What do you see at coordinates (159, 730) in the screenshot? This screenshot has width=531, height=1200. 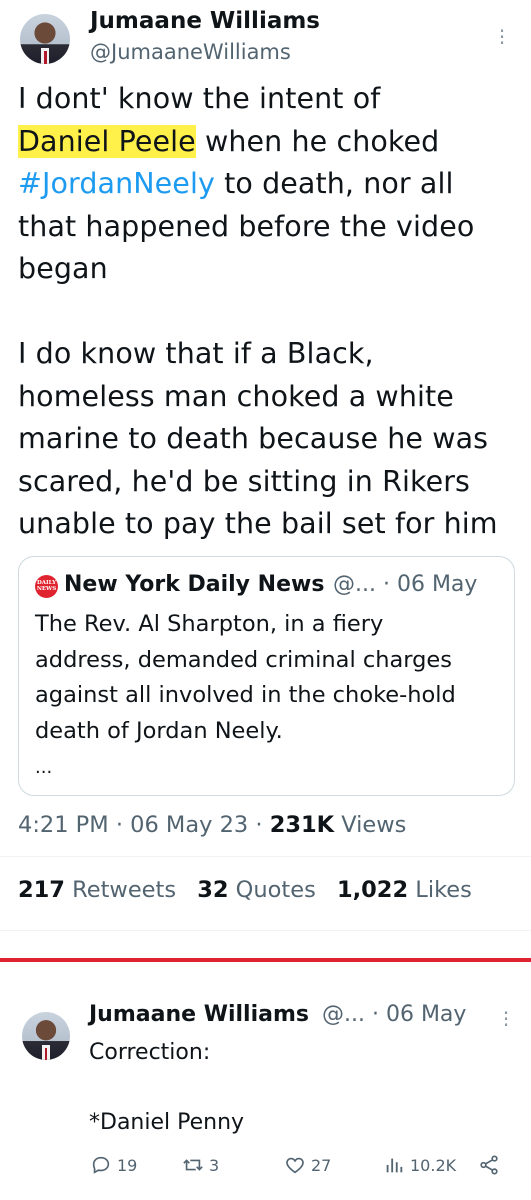 I see `quoted-line: death of Jordan Neely.` at bounding box center [159, 730].